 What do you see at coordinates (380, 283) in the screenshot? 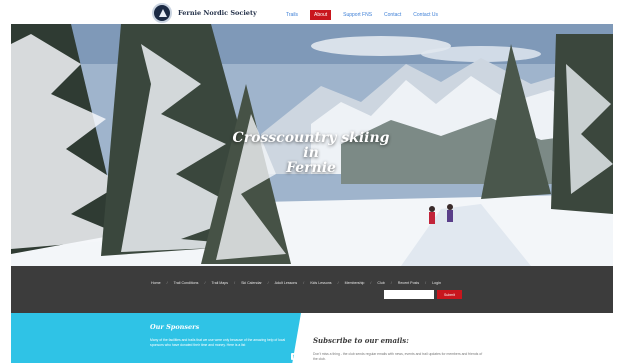
I see `menu-link-club: Club` at bounding box center [380, 283].